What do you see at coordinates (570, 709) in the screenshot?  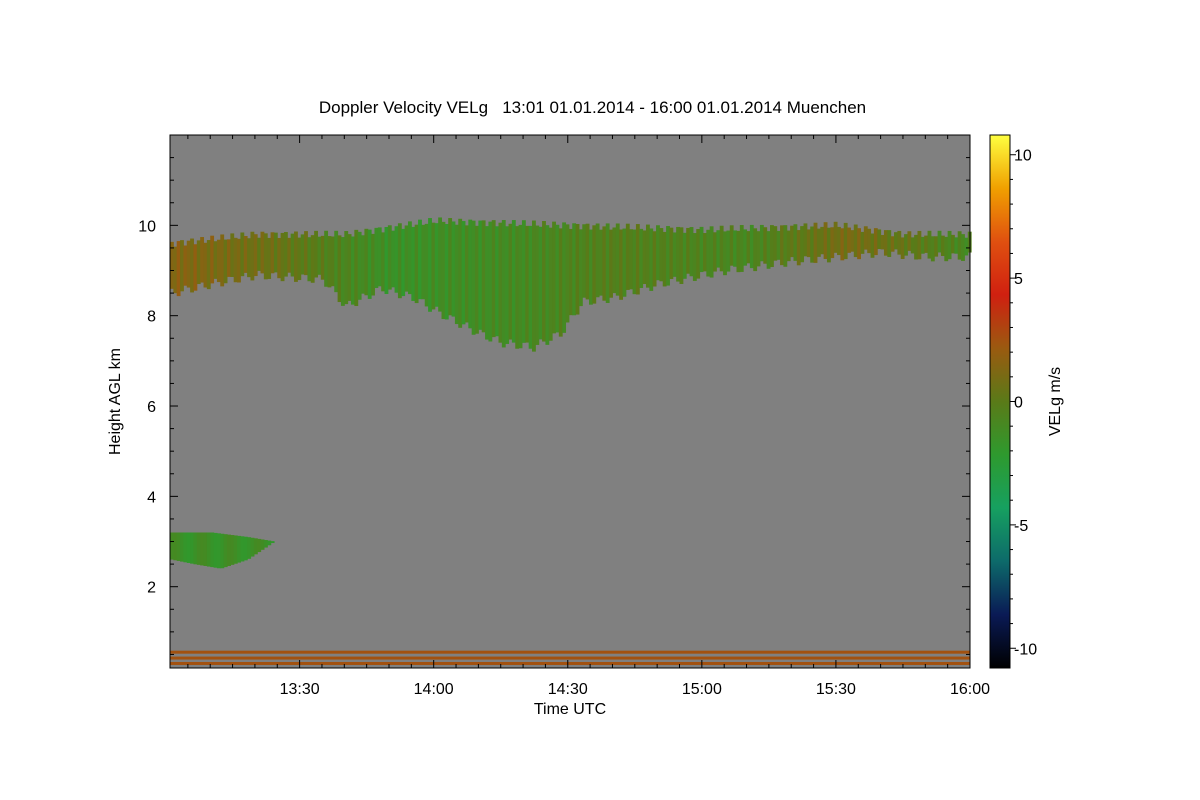 I see `x-axis-label: Time UTC` at bounding box center [570, 709].